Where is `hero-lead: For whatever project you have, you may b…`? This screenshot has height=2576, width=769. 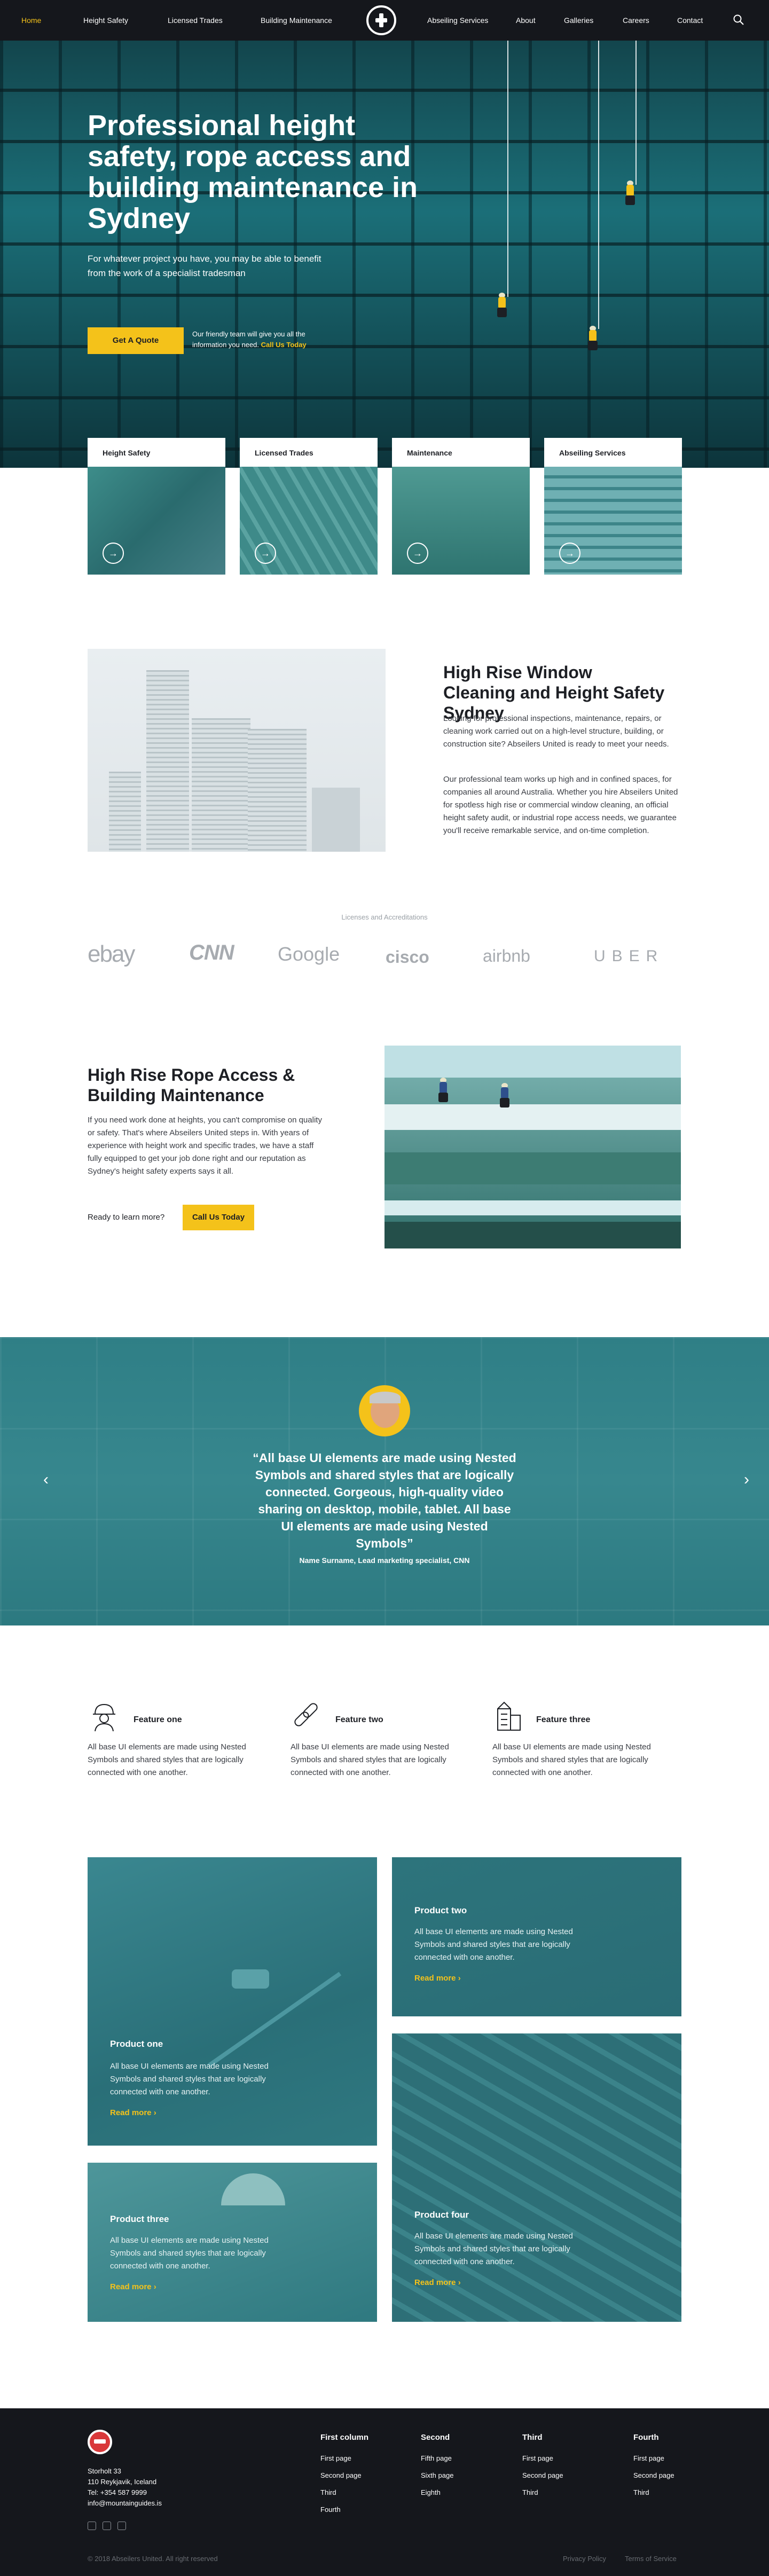
hero-lead: For whatever project you have, you may b… is located at coordinates (204, 266).